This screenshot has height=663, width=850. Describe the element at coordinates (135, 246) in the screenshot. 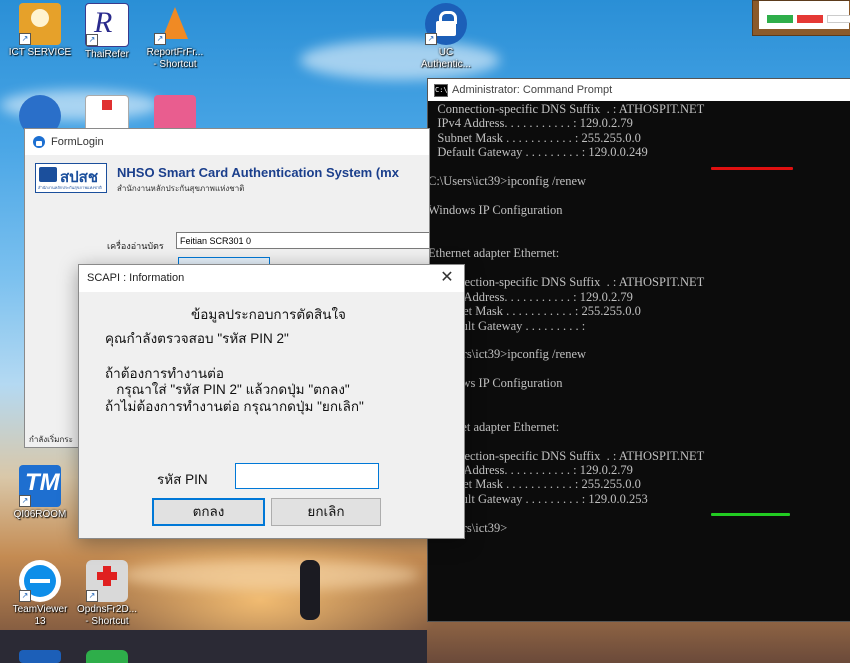

I see `reader-label: เครื่องอ่านบัตร` at that location.